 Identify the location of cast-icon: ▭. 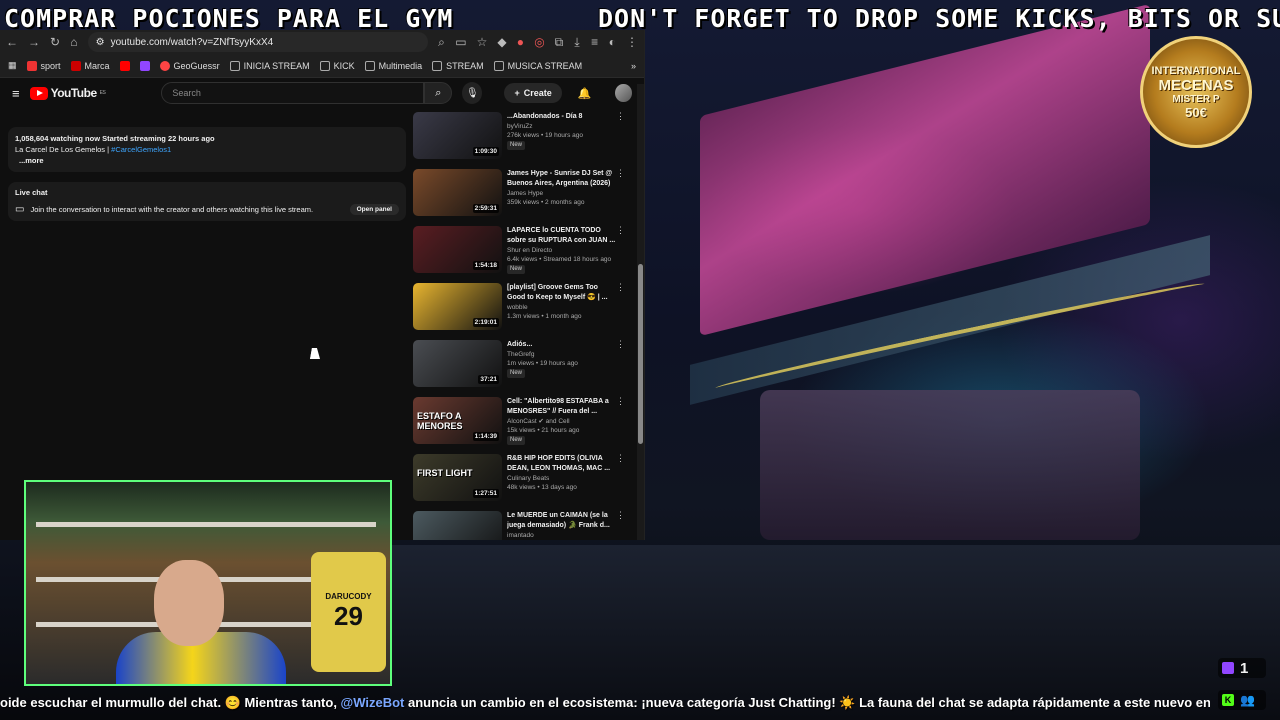
(460, 42).